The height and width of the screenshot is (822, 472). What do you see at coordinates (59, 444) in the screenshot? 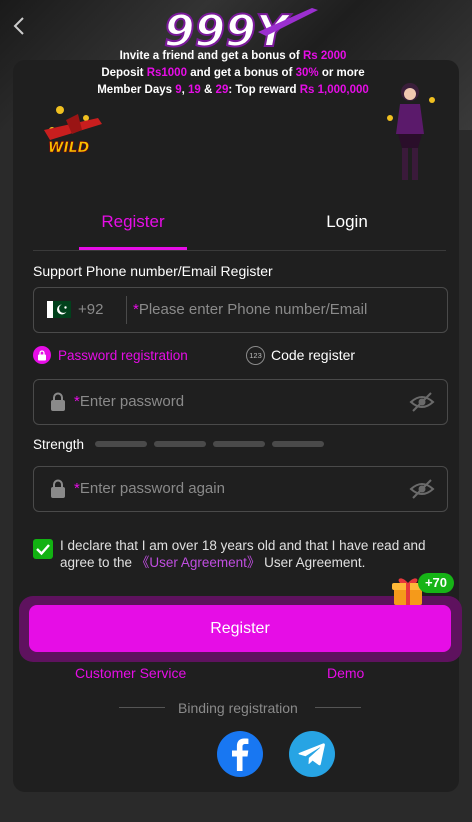
I see `strength-label: Strength` at bounding box center [59, 444].